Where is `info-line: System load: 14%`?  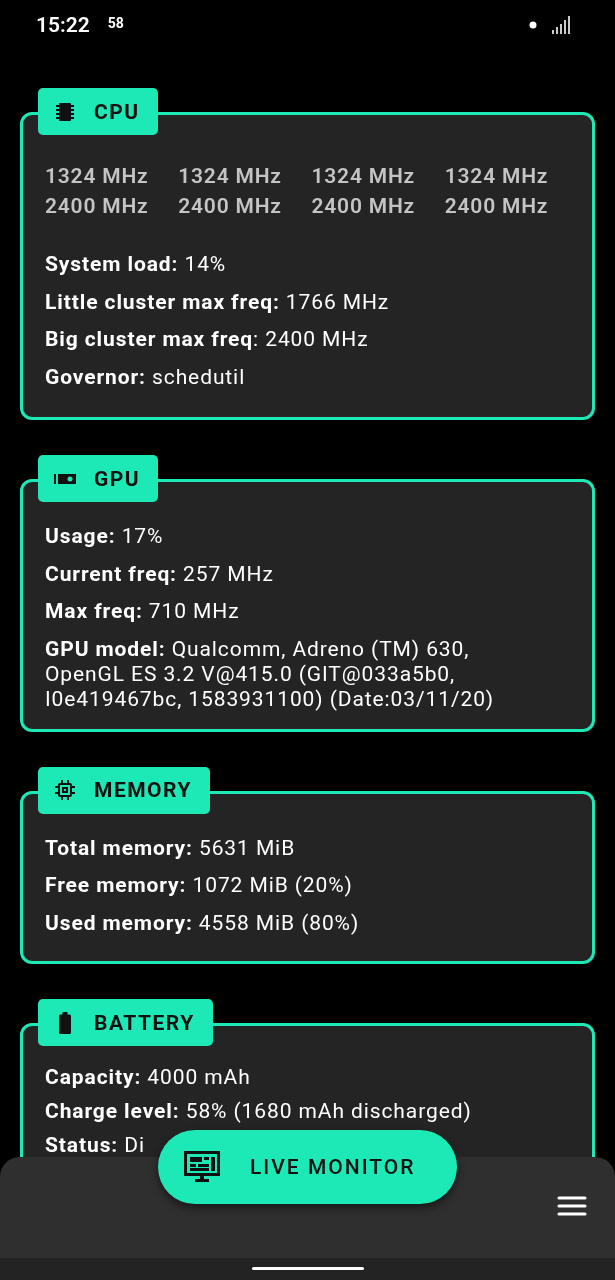 info-line: System load: 14% is located at coordinates (136, 264).